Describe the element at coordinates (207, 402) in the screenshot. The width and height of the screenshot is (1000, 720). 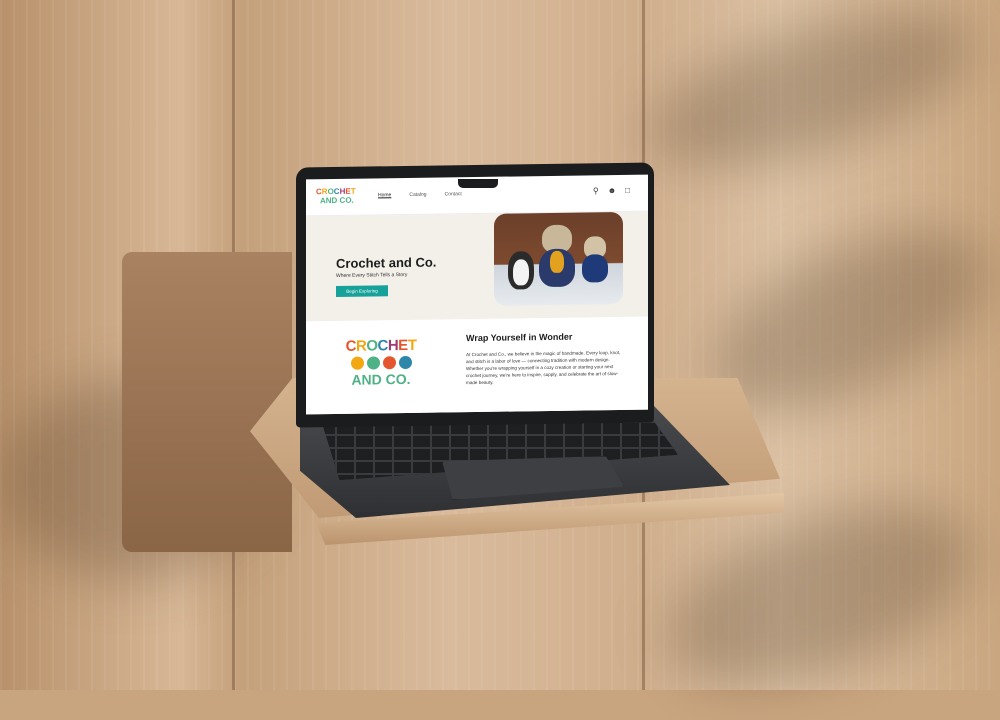
I see `shelf-back-panel` at that location.